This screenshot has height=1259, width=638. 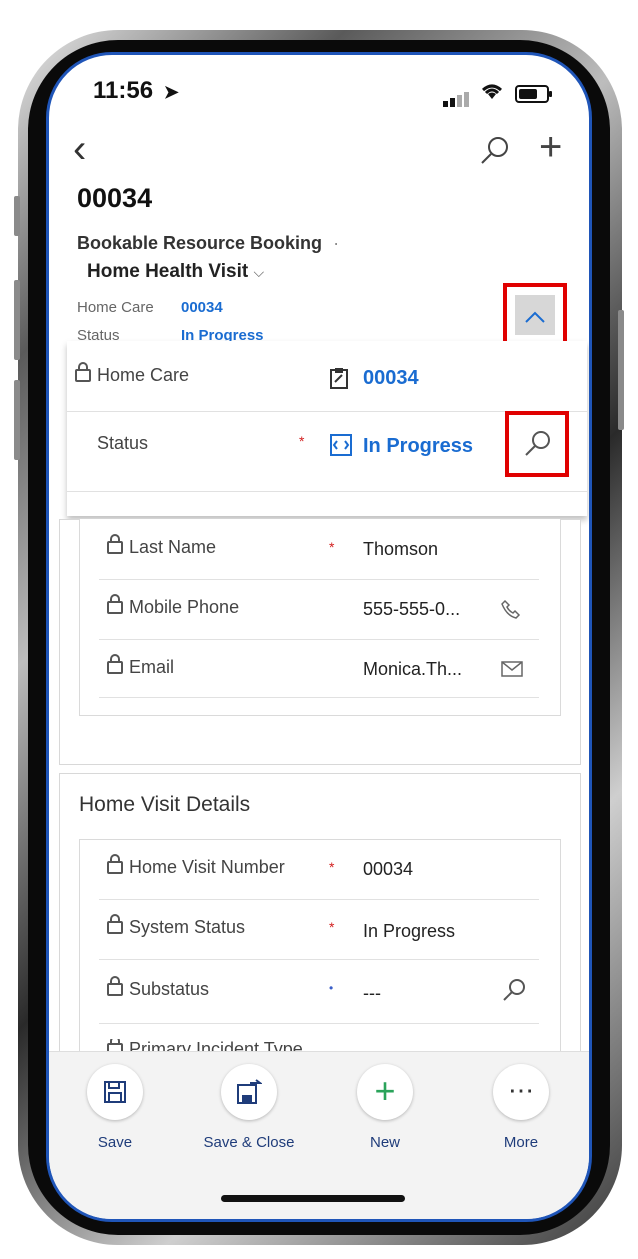 What do you see at coordinates (196, 866) in the screenshot?
I see `field-label-home-visit-number: Home Visit Number` at bounding box center [196, 866].